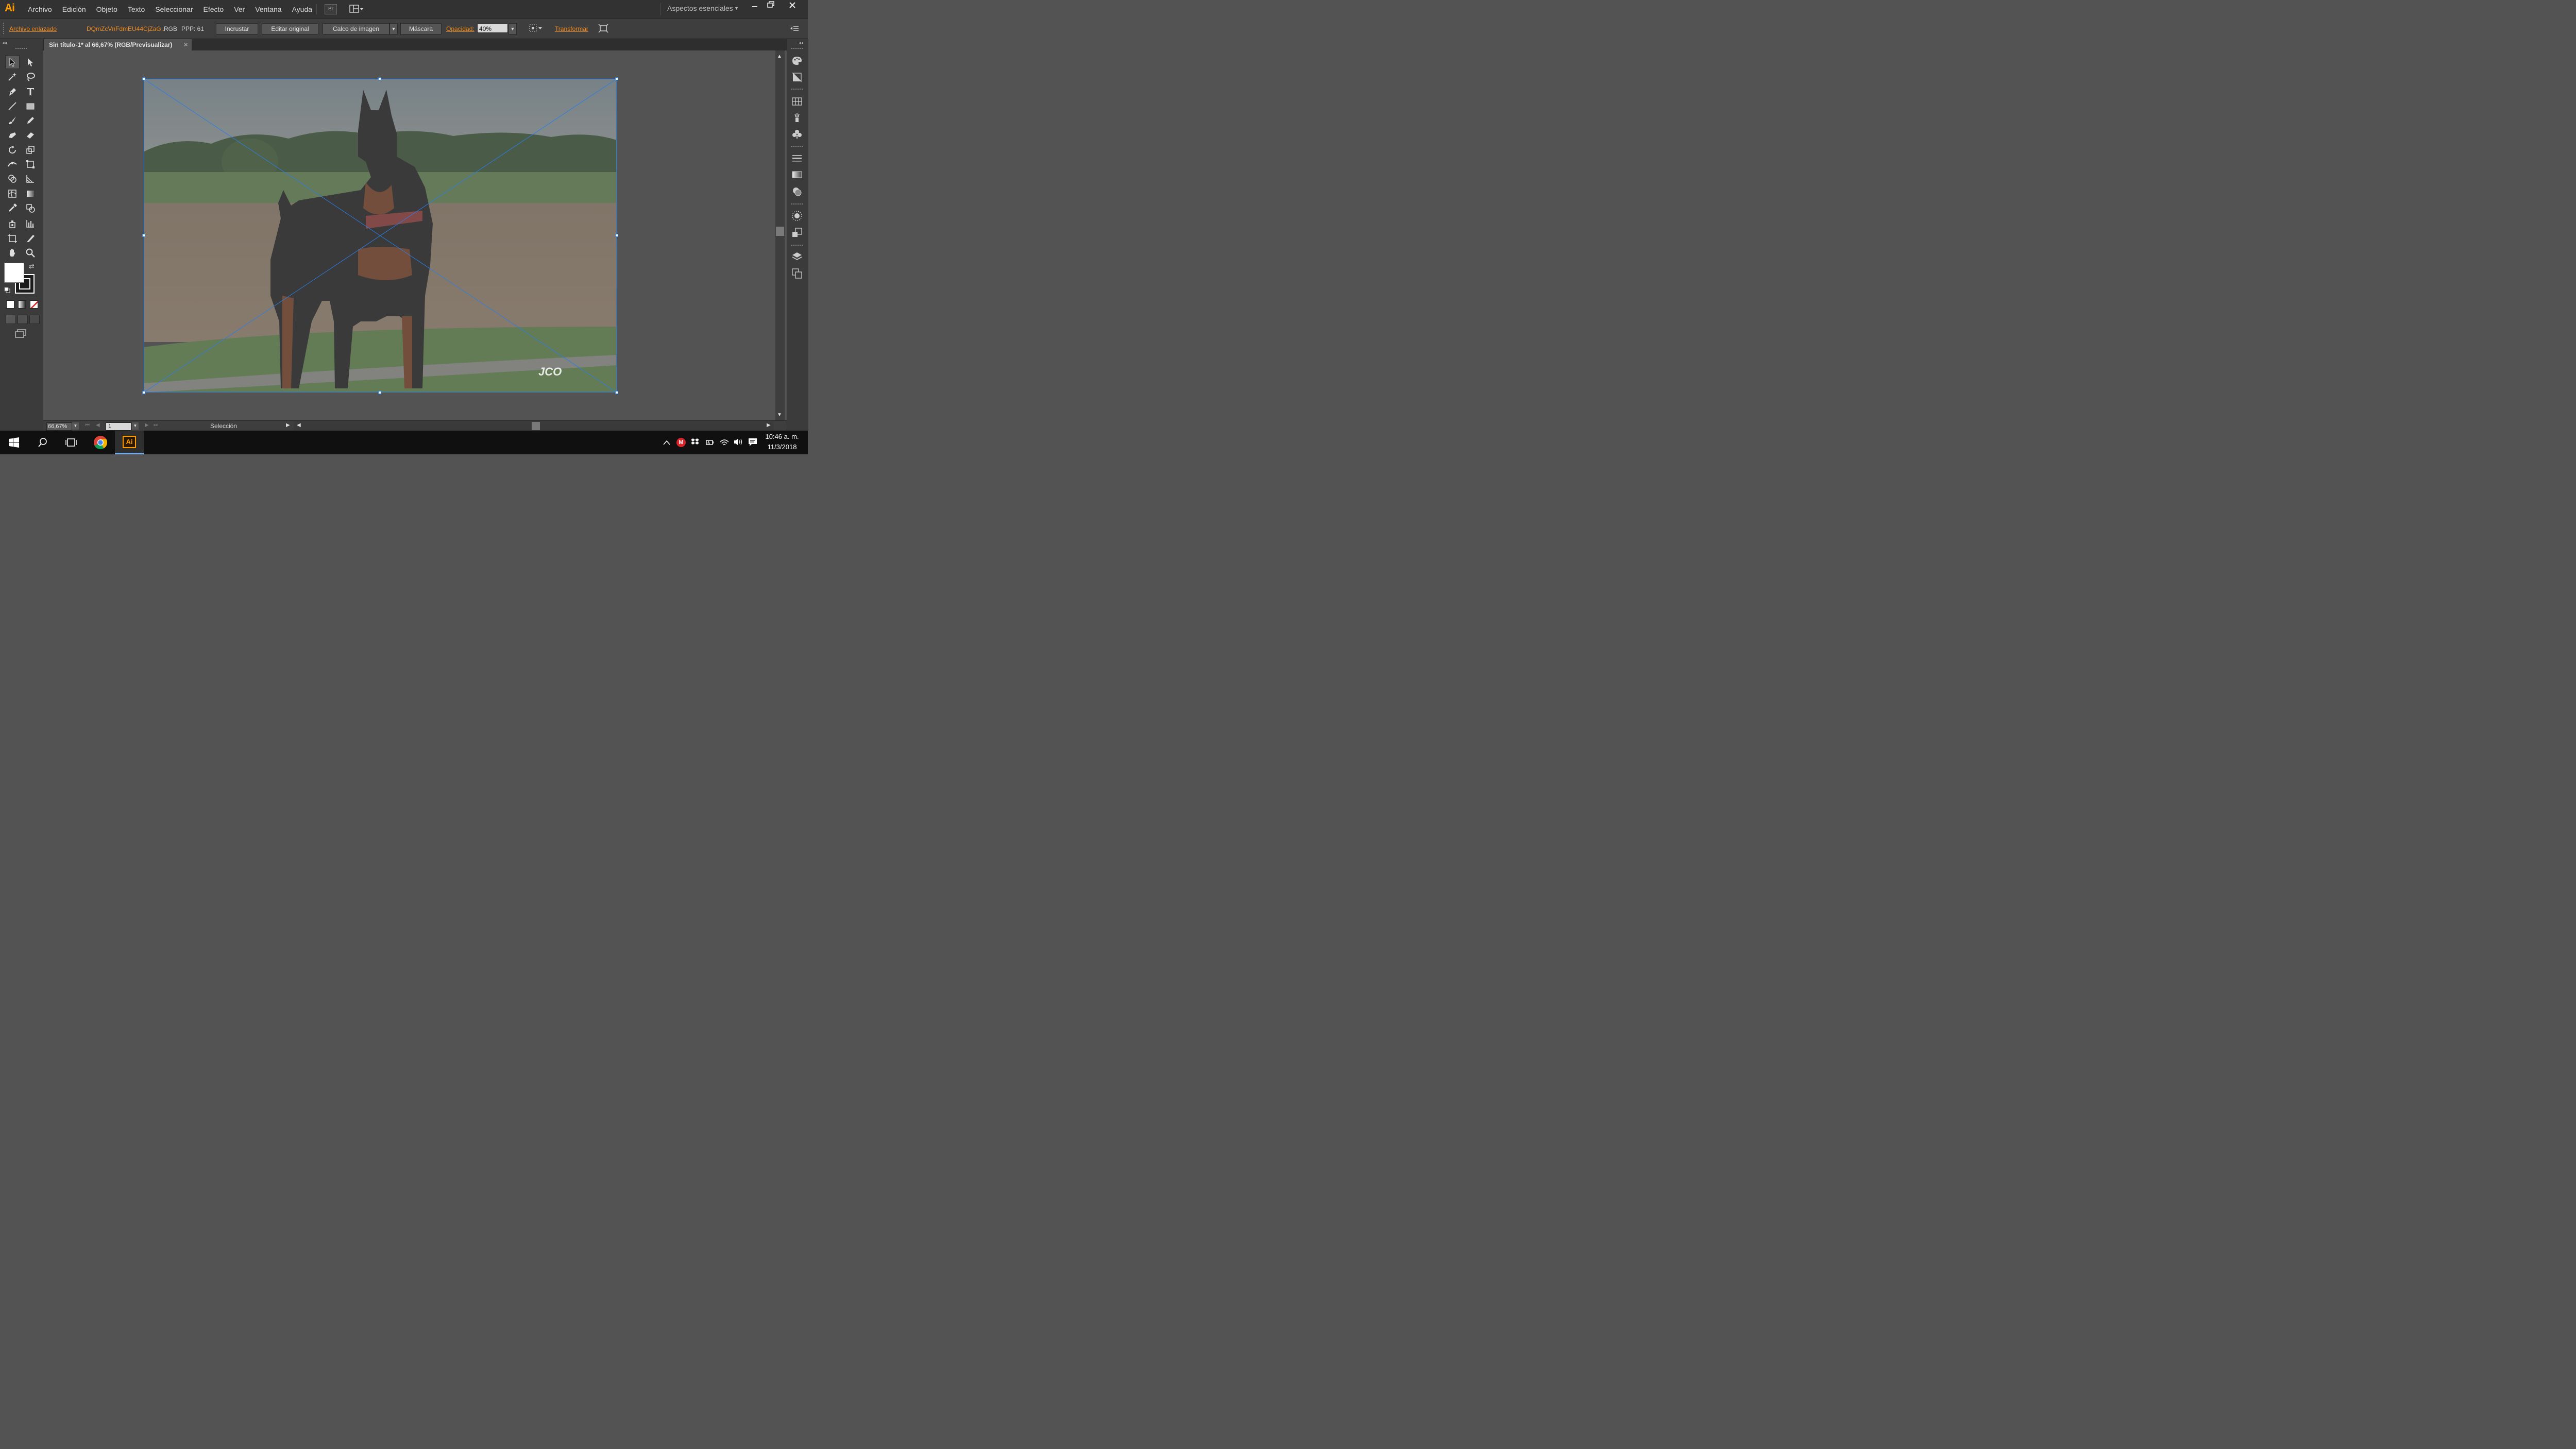 The image size is (2576, 1449). Describe the element at coordinates (10, 304) in the screenshot. I see `color-mode-button` at that location.